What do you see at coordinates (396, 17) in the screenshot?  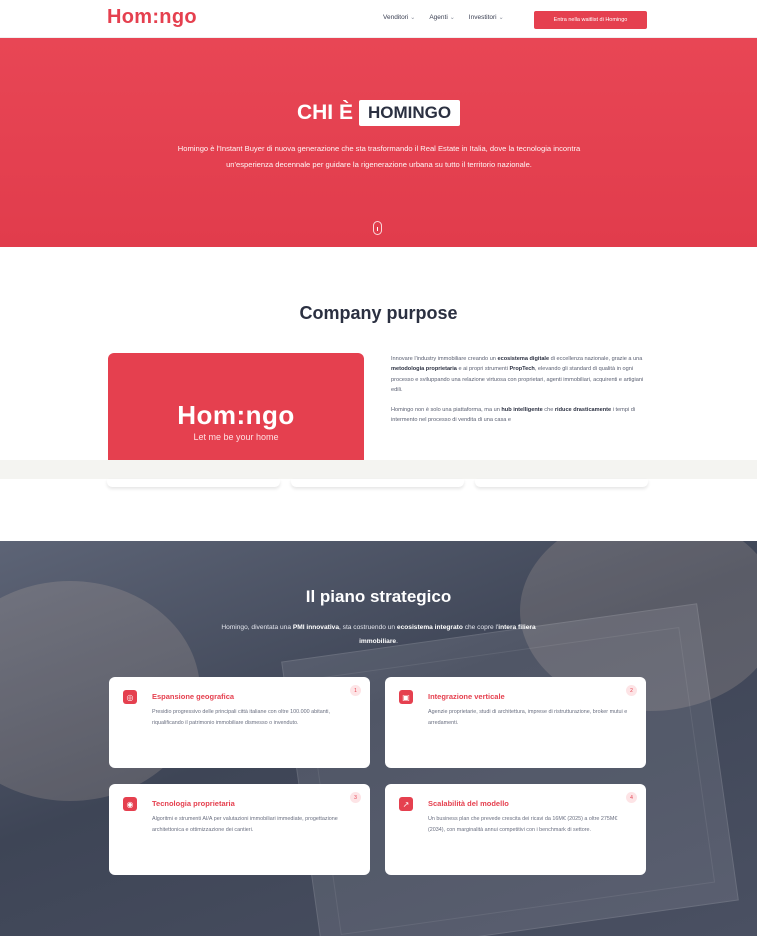 I see `menu-label: Venditori` at bounding box center [396, 17].